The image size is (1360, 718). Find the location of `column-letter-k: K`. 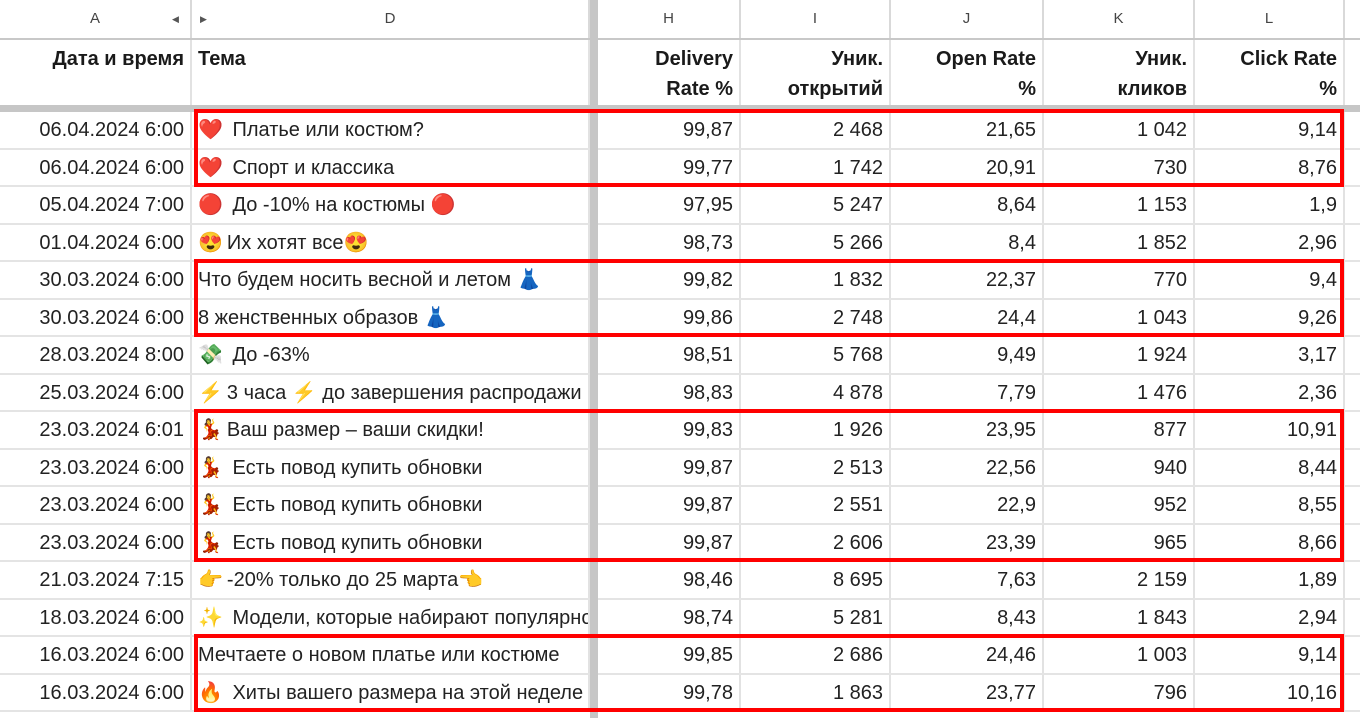

column-letter-k: K is located at coordinates (1119, 19).